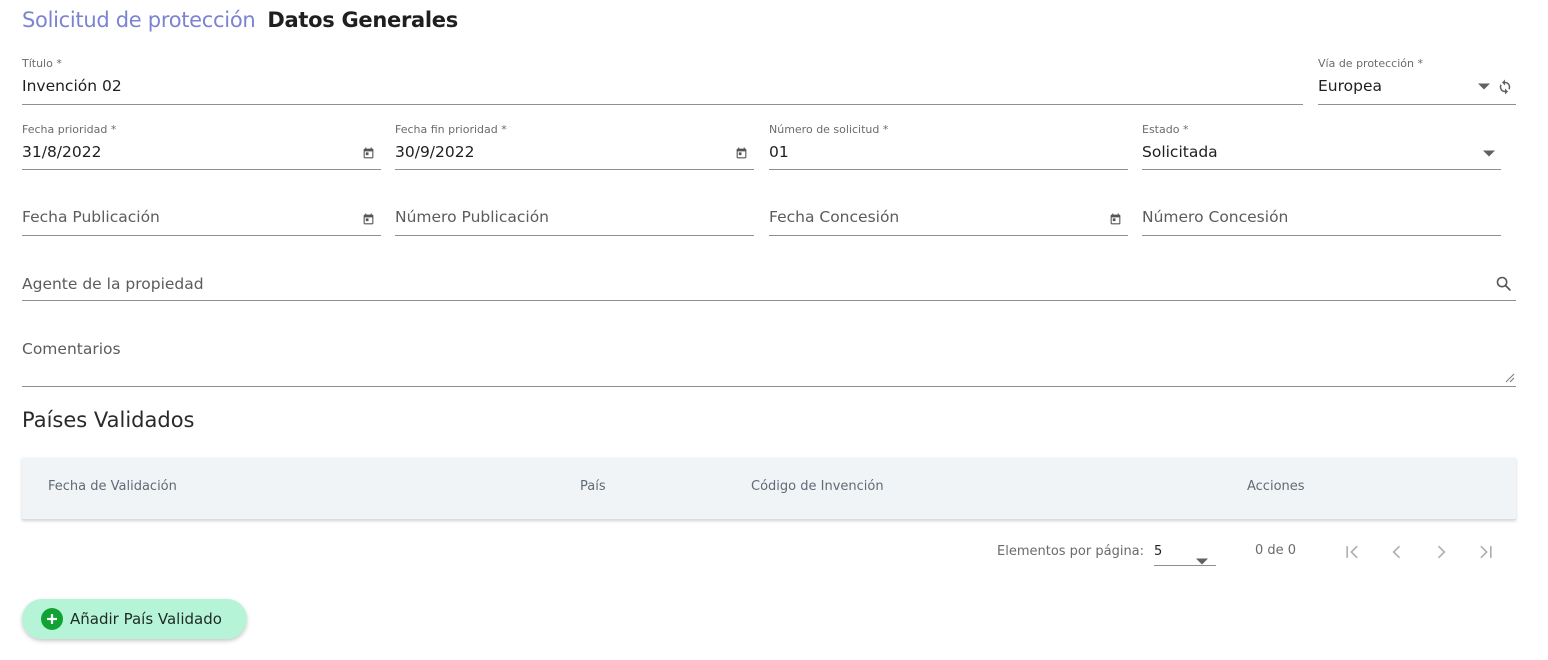  Describe the element at coordinates (42, 63) in the screenshot. I see `titulo-label: Título *` at that location.